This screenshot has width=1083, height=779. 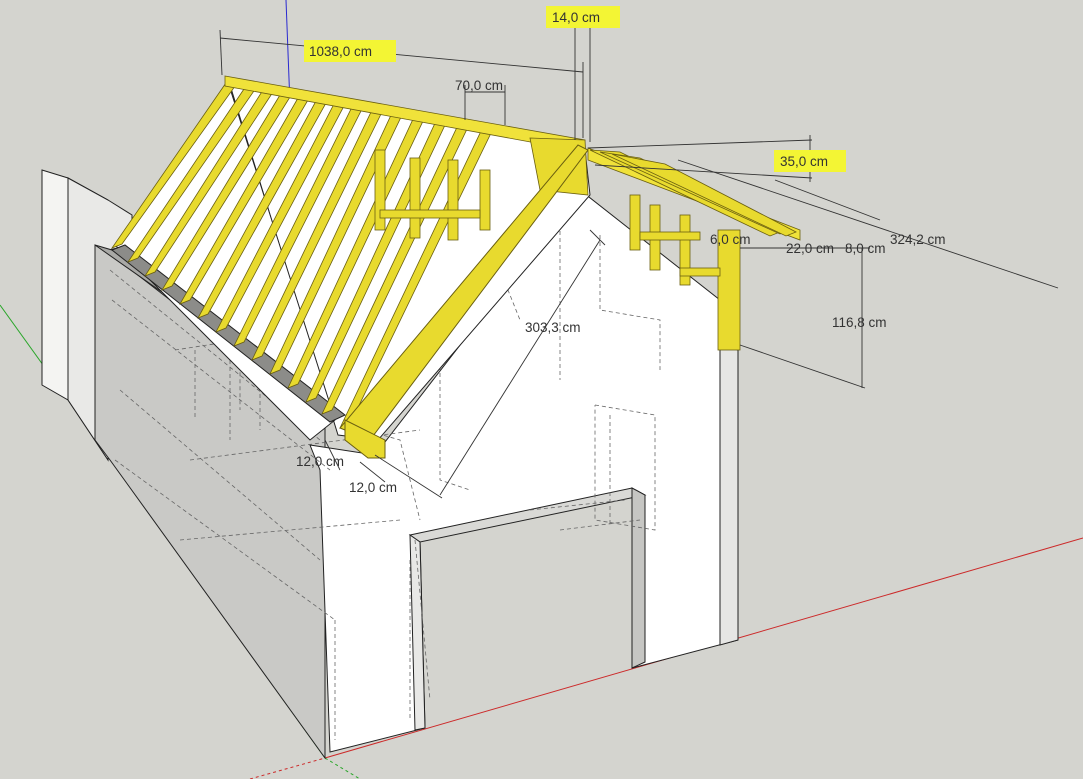 What do you see at coordinates (730, 239) in the screenshot?
I see `label-small-member: 6,0 cm` at bounding box center [730, 239].